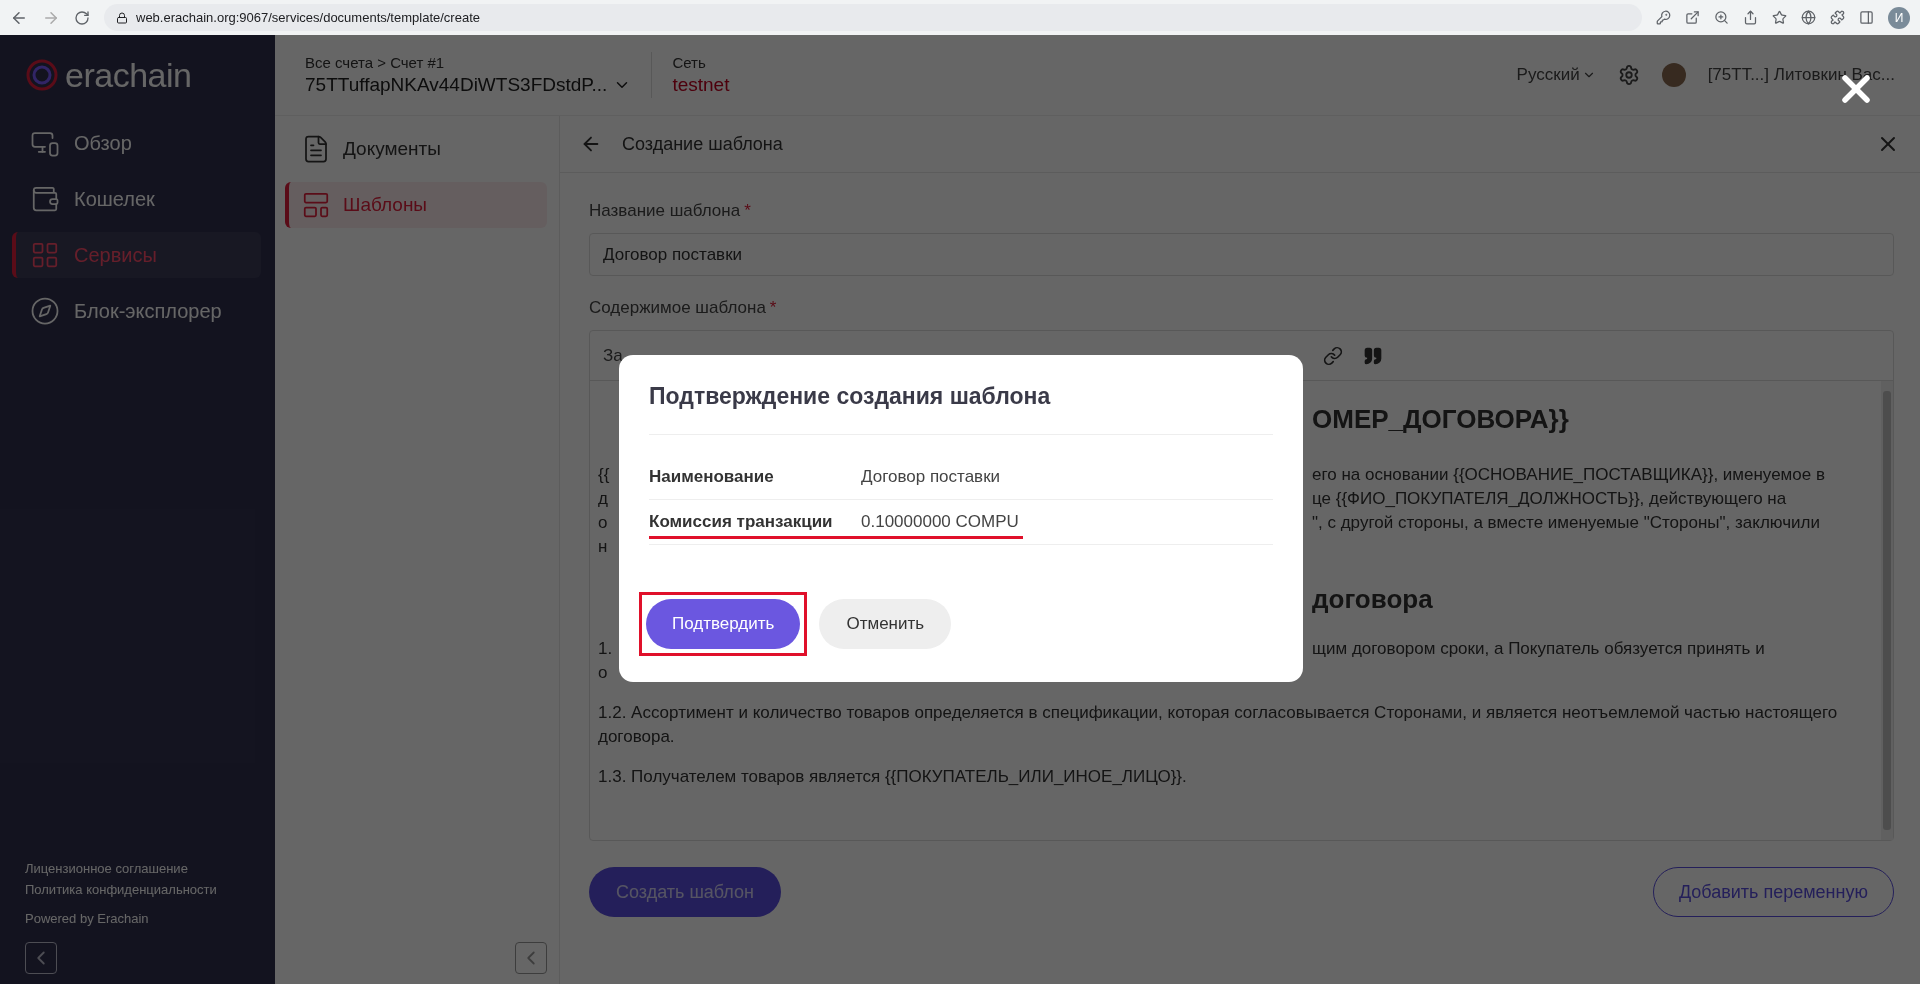 This screenshot has width=1920, height=984. Describe the element at coordinates (1241, 254) in the screenshot. I see `template-name-field: Договор поставки` at that location.